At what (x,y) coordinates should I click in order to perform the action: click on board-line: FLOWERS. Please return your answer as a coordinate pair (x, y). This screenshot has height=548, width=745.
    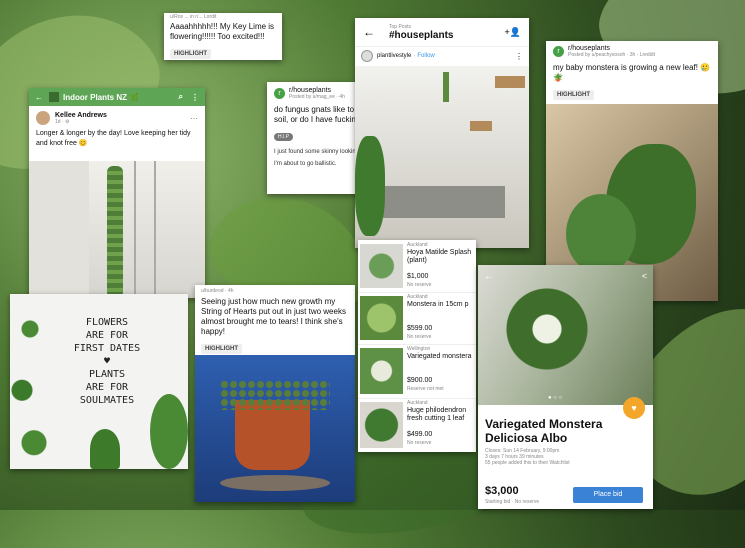
    Looking at the image, I should click on (107, 322).